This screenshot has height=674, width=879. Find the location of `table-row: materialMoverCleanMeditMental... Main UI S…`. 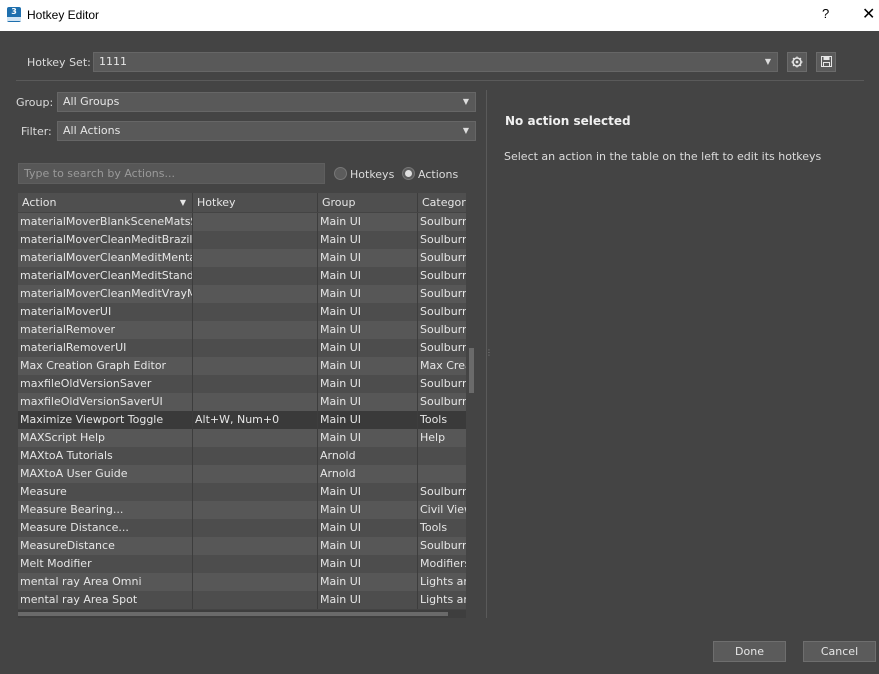

table-row: materialMoverCleanMeditMental... Main UI S… is located at coordinates (242, 258).